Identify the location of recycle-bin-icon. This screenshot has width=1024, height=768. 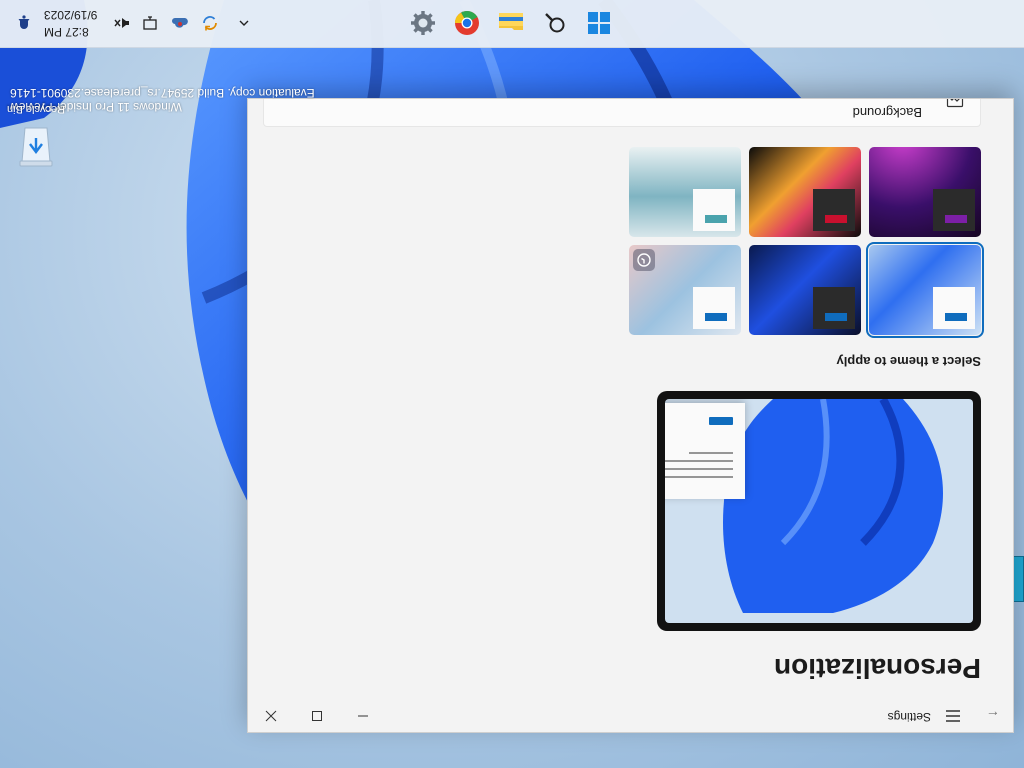
(36, 147).